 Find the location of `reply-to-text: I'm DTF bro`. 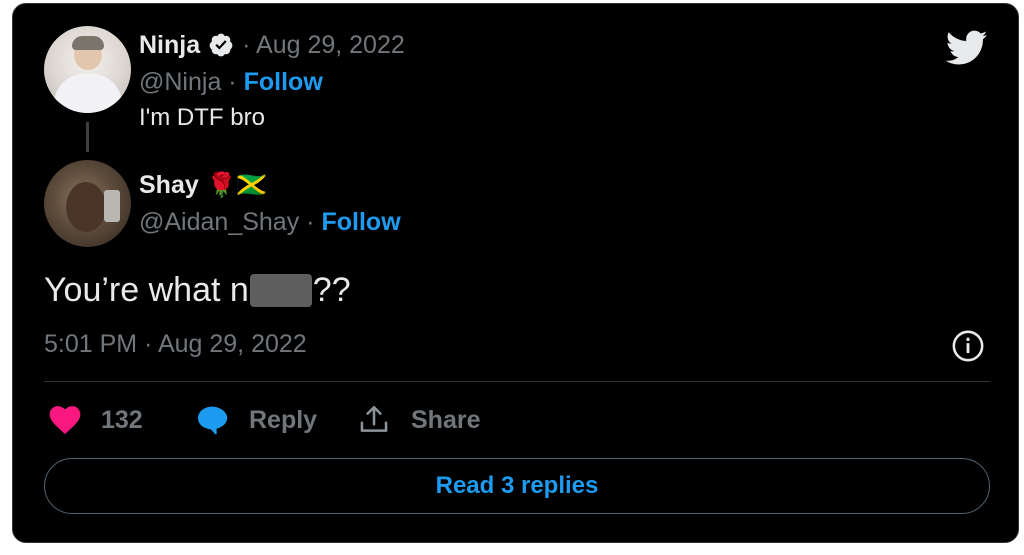

reply-to-text: I'm DTF bro is located at coordinates (202, 117).